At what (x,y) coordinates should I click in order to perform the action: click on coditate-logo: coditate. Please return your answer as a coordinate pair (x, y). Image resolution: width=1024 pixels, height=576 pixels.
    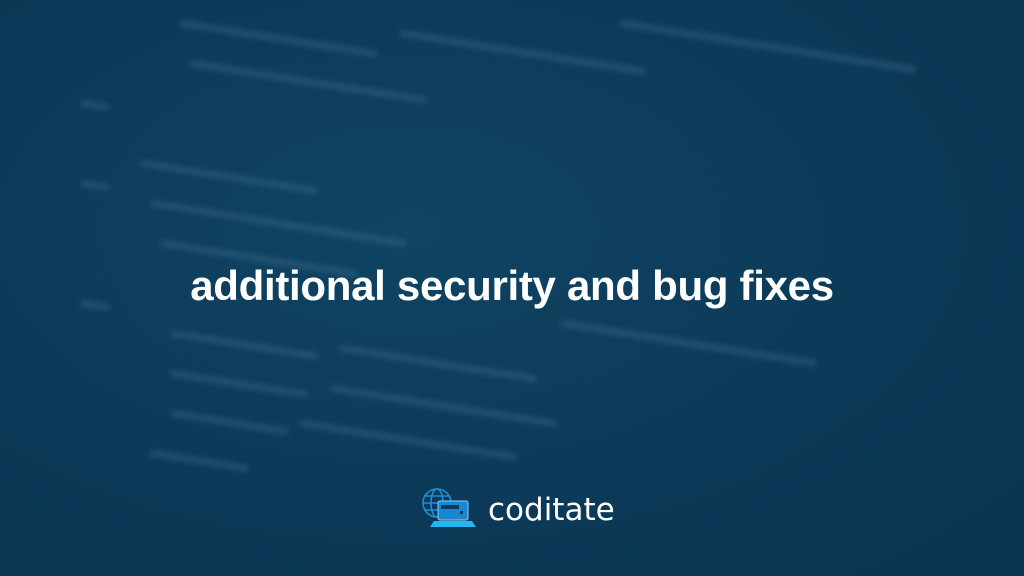
    Looking at the image, I should click on (517, 509).